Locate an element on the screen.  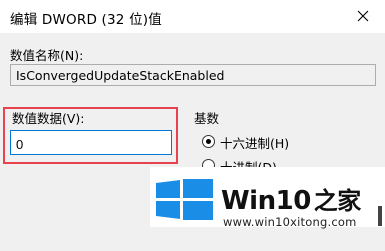
close-icon is located at coordinates (363, 16).